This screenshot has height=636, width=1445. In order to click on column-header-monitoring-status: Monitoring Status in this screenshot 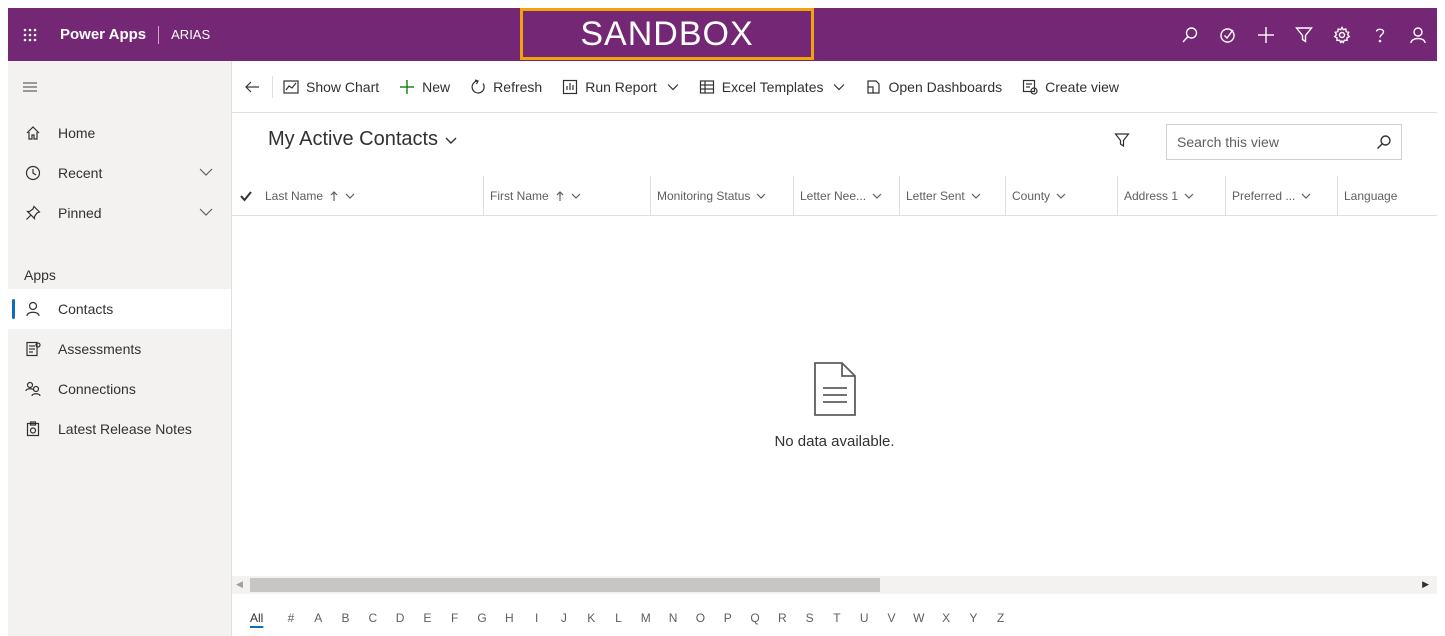, I will do `click(721, 195)`.